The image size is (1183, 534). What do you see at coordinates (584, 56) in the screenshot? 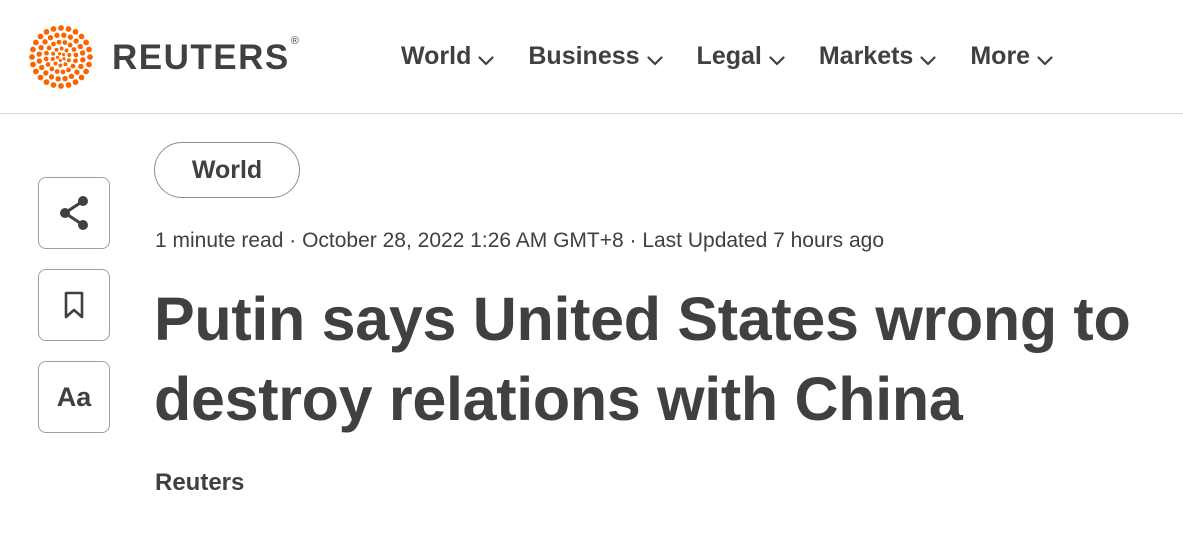
I see `nav-item-label: Business` at bounding box center [584, 56].